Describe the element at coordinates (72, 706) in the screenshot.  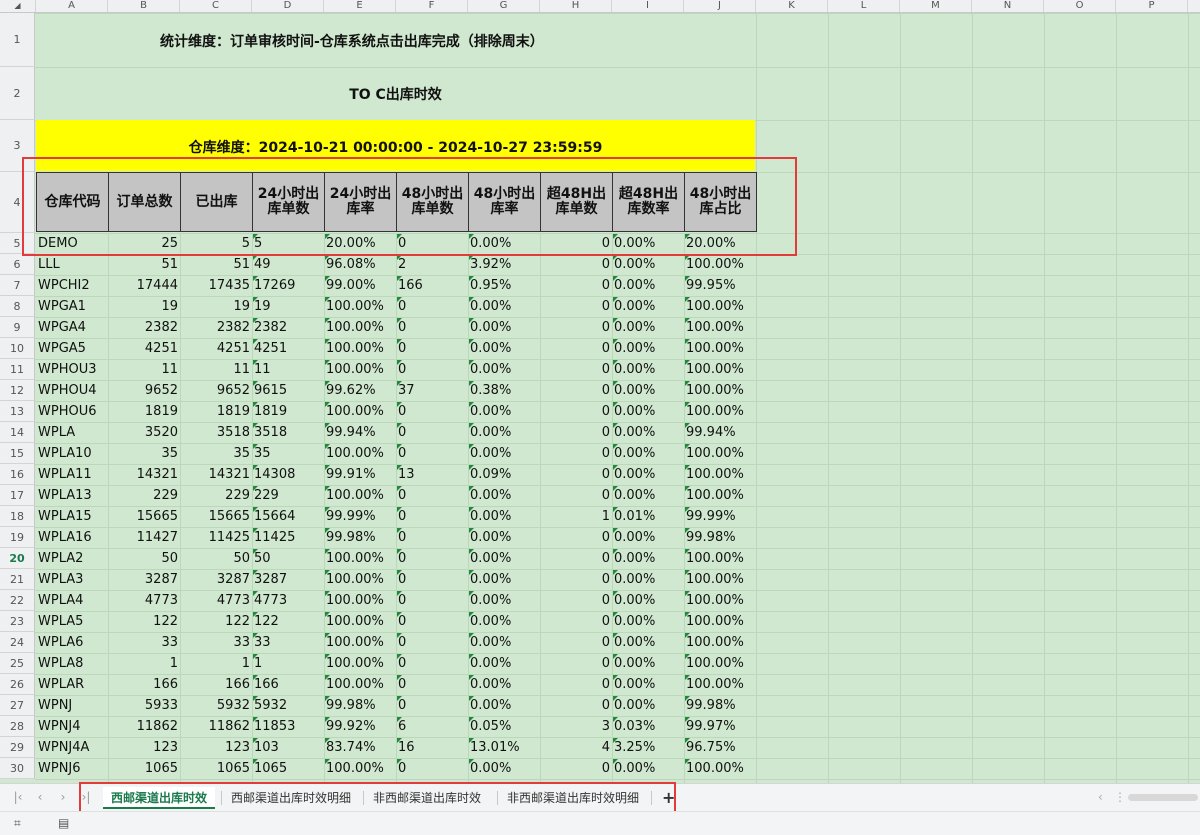
I see `table-cell: WPNJ` at that location.